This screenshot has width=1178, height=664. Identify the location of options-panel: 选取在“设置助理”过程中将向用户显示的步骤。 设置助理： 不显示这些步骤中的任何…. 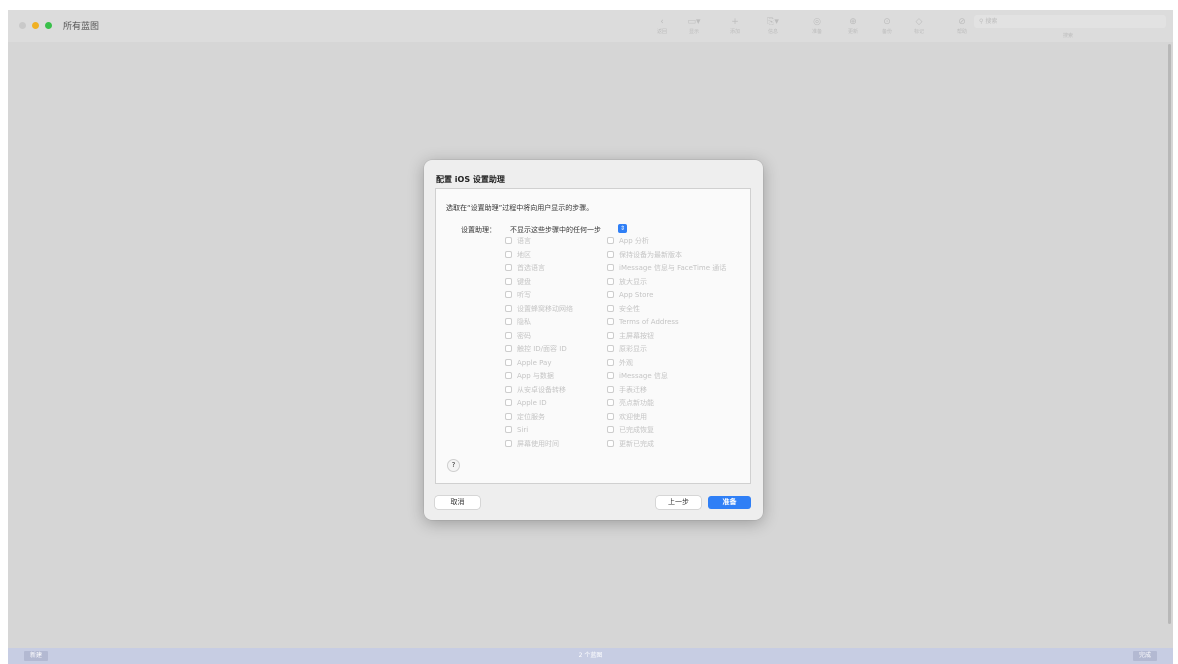
(593, 336).